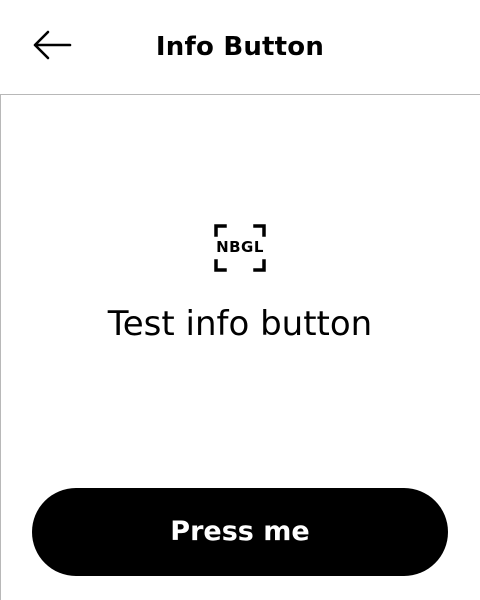  I want to click on page-title: Info Button, so click(240, 47).